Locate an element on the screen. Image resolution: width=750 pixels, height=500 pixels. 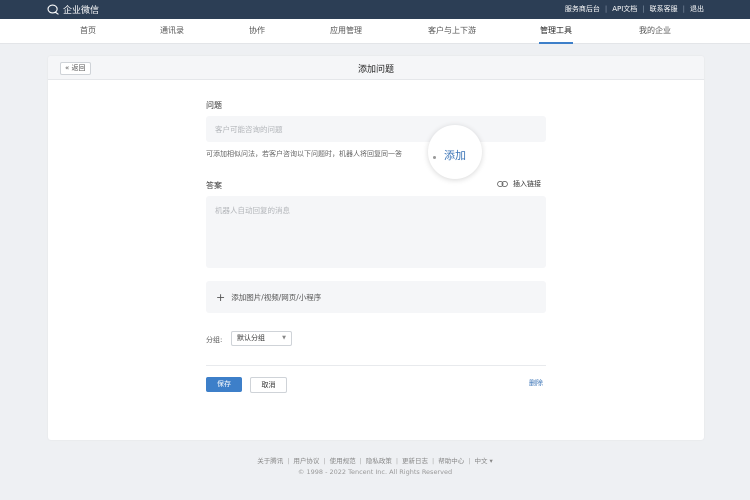
card-header: « 返回 添加问题 is located at coordinates (376, 68).